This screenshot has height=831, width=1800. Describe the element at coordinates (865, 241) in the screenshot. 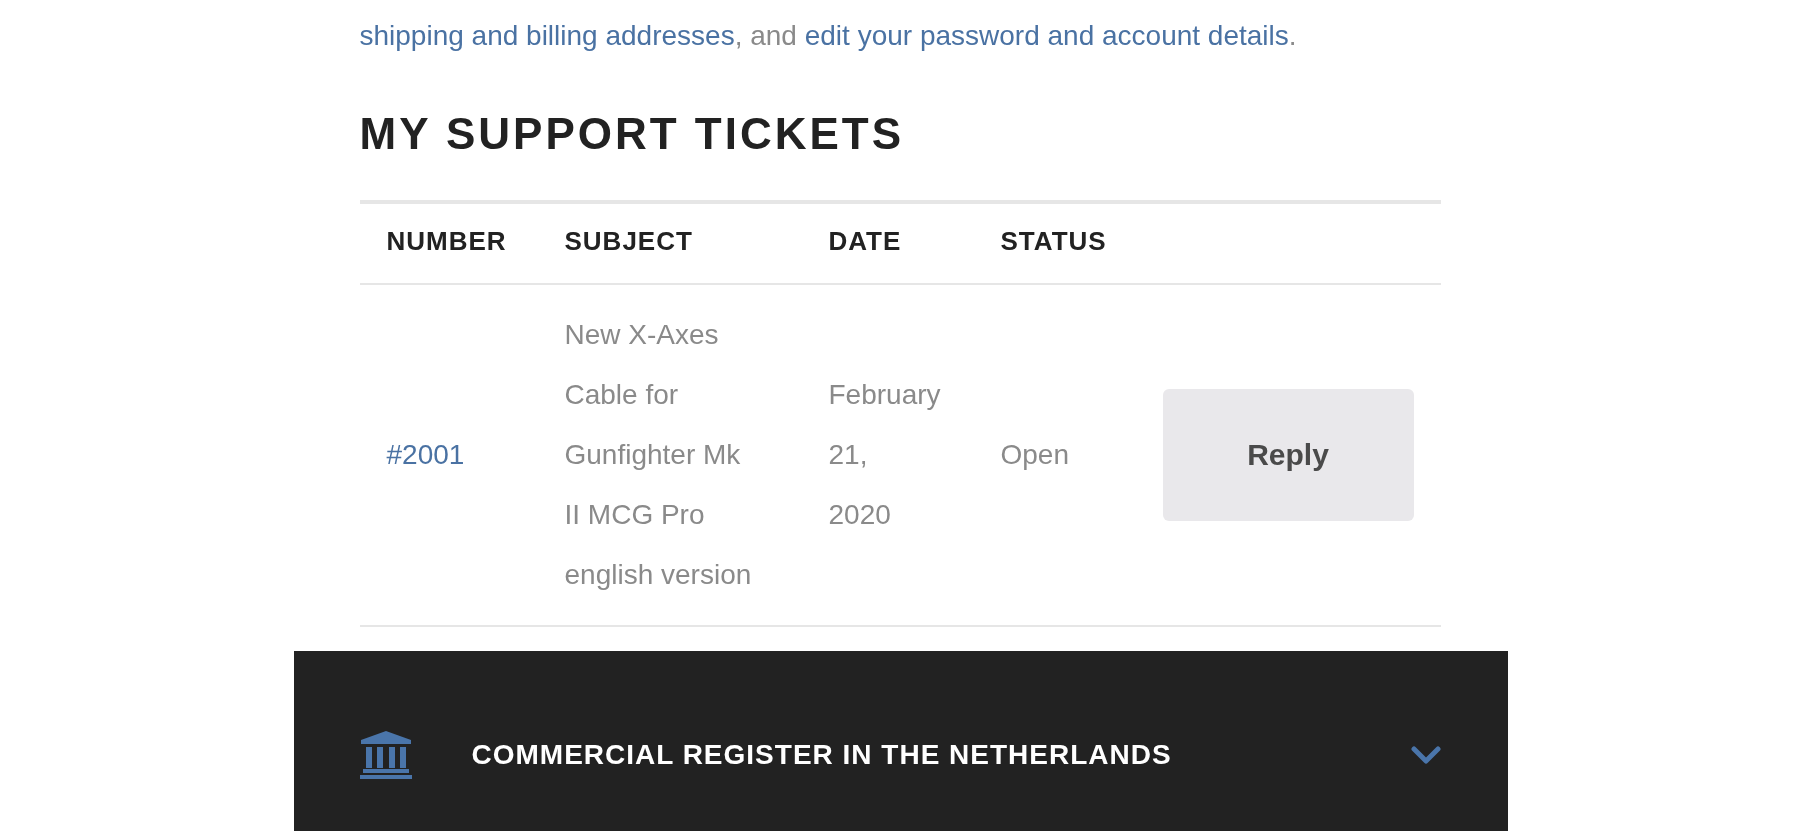

I see `column-header: DATE` at that location.